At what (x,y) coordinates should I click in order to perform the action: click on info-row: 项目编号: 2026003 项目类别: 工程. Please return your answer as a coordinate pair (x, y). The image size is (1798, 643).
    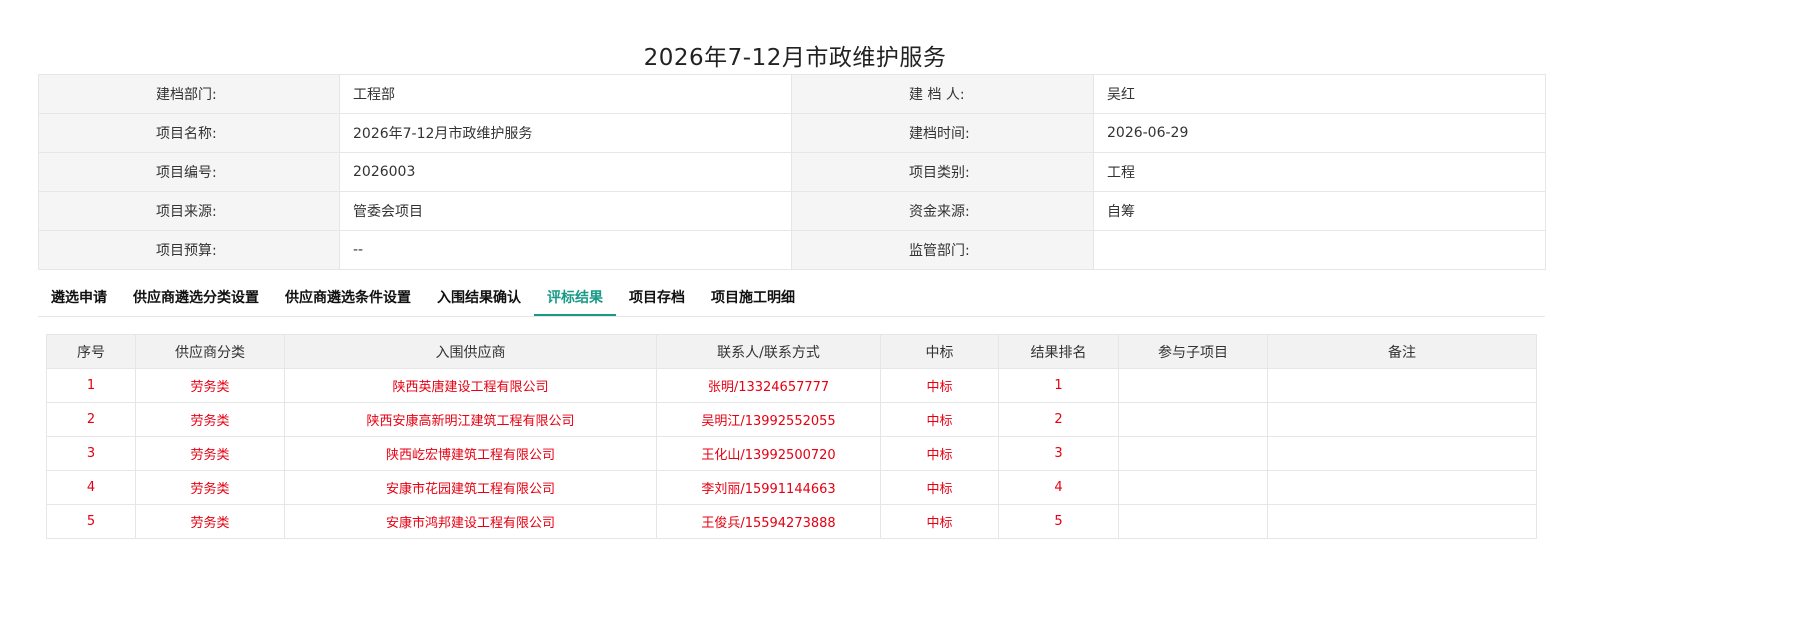
    Looking at the image, I should click on (792, 172).